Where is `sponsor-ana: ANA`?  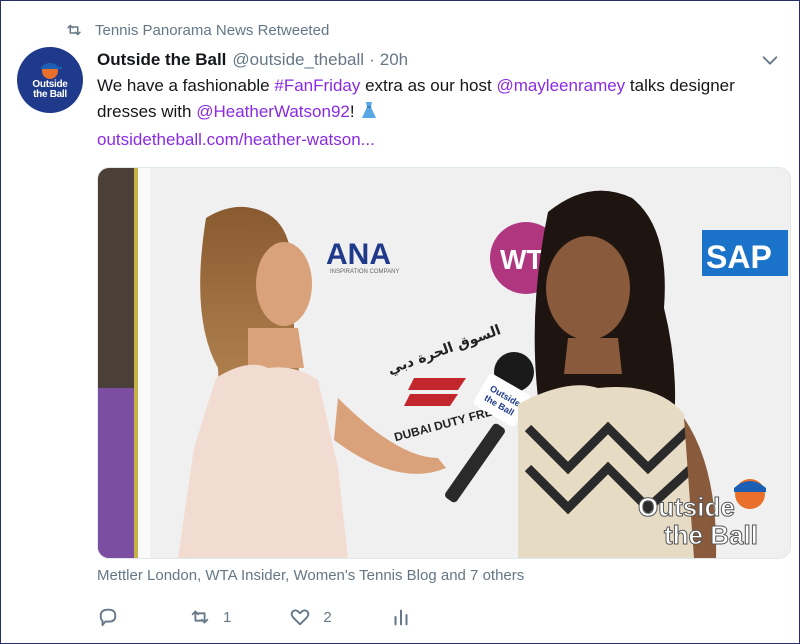 sponsor-ana: ANA is located at coordinates (358, 254).